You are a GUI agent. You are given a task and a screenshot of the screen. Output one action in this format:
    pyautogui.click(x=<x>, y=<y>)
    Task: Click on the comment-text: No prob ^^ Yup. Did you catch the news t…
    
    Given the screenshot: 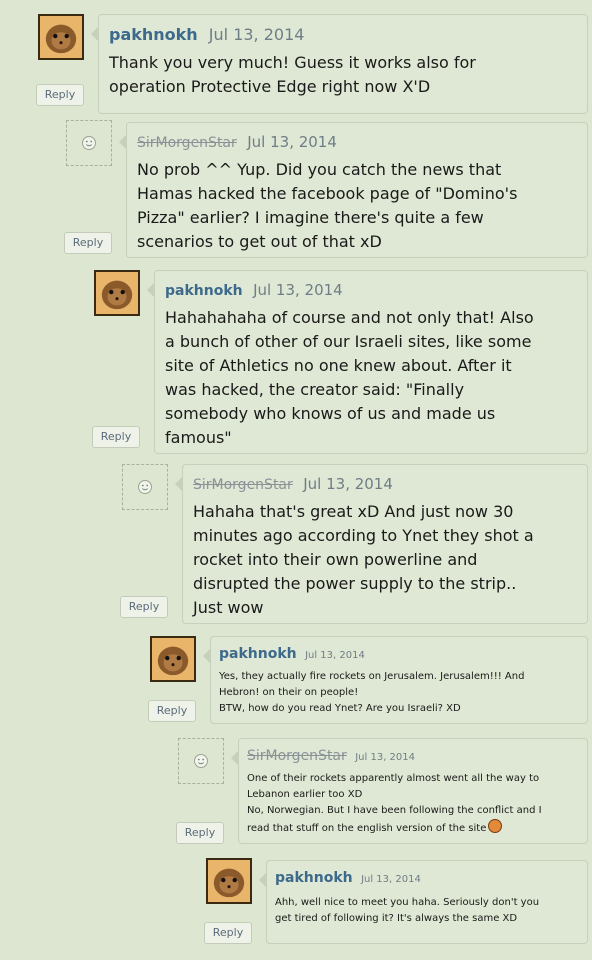 What is the action you would take?
    pyautogui.click(x=327, y=205)
    